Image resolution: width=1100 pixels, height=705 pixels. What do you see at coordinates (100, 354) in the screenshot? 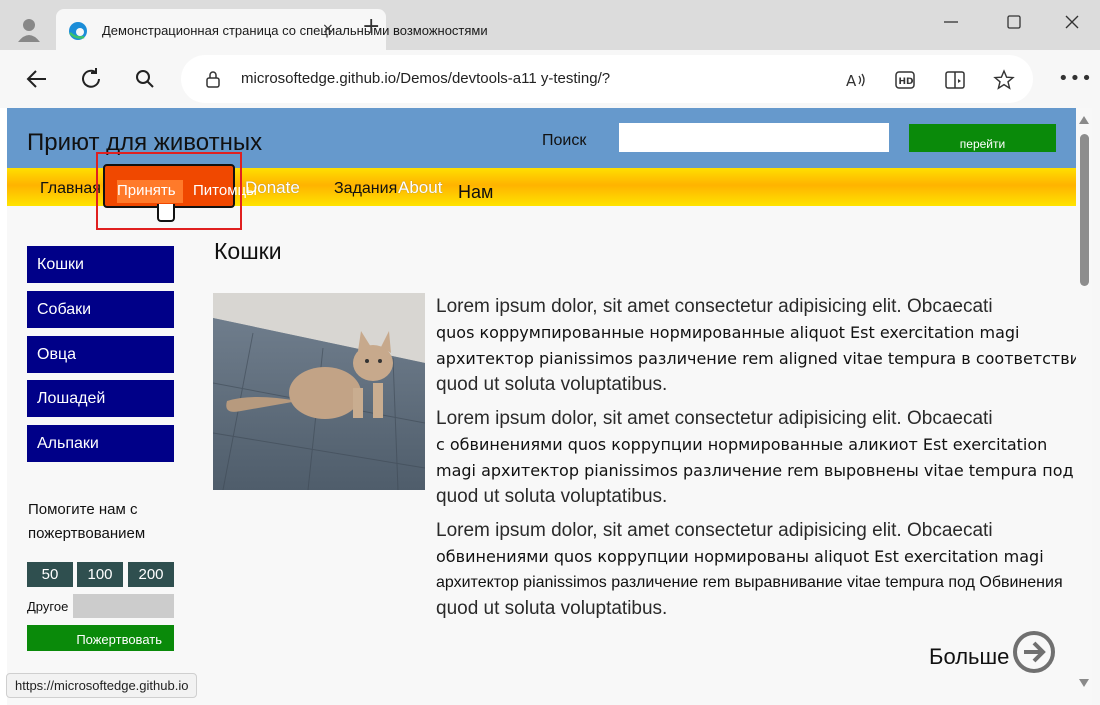
I see `sidebar-item-sheep: Овца` at bounding box center [100, 354].